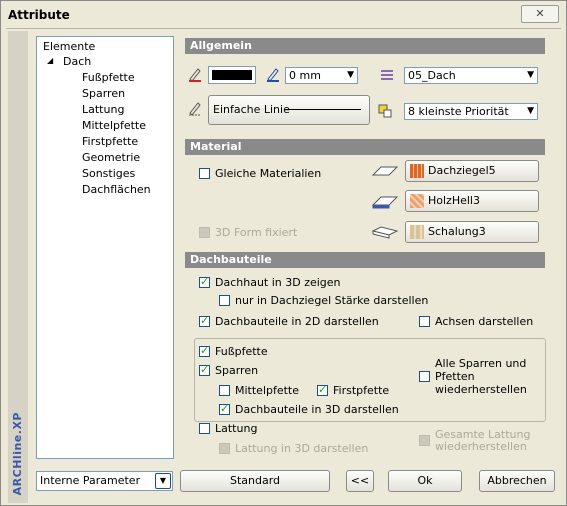 The image size is (567, 506). Describe the element at coordinates (204, 173) in the screenshot. I see `same-materials-checkbox` at that location.